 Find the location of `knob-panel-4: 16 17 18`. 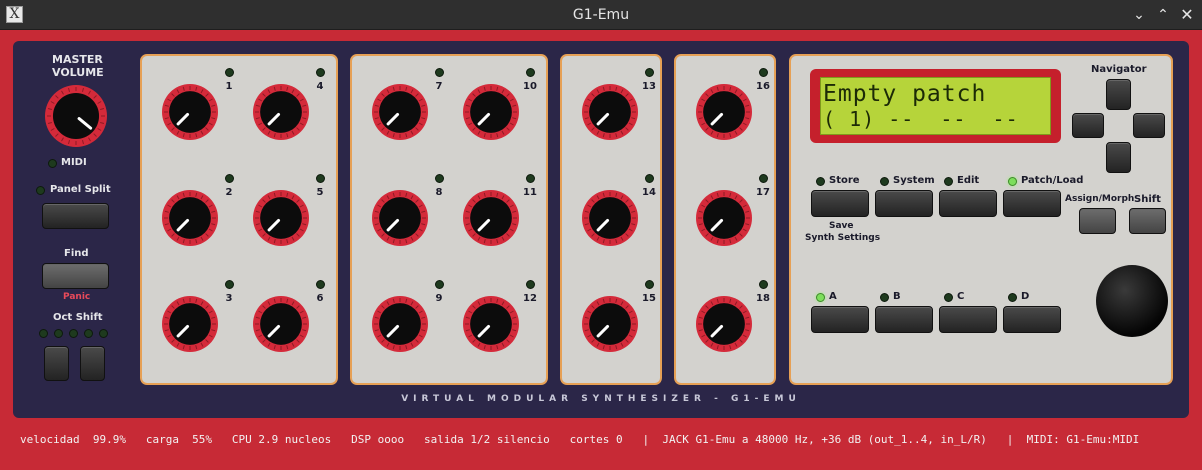

knob-panel-4: 16 17 18 is located at coordinates (725, 219).